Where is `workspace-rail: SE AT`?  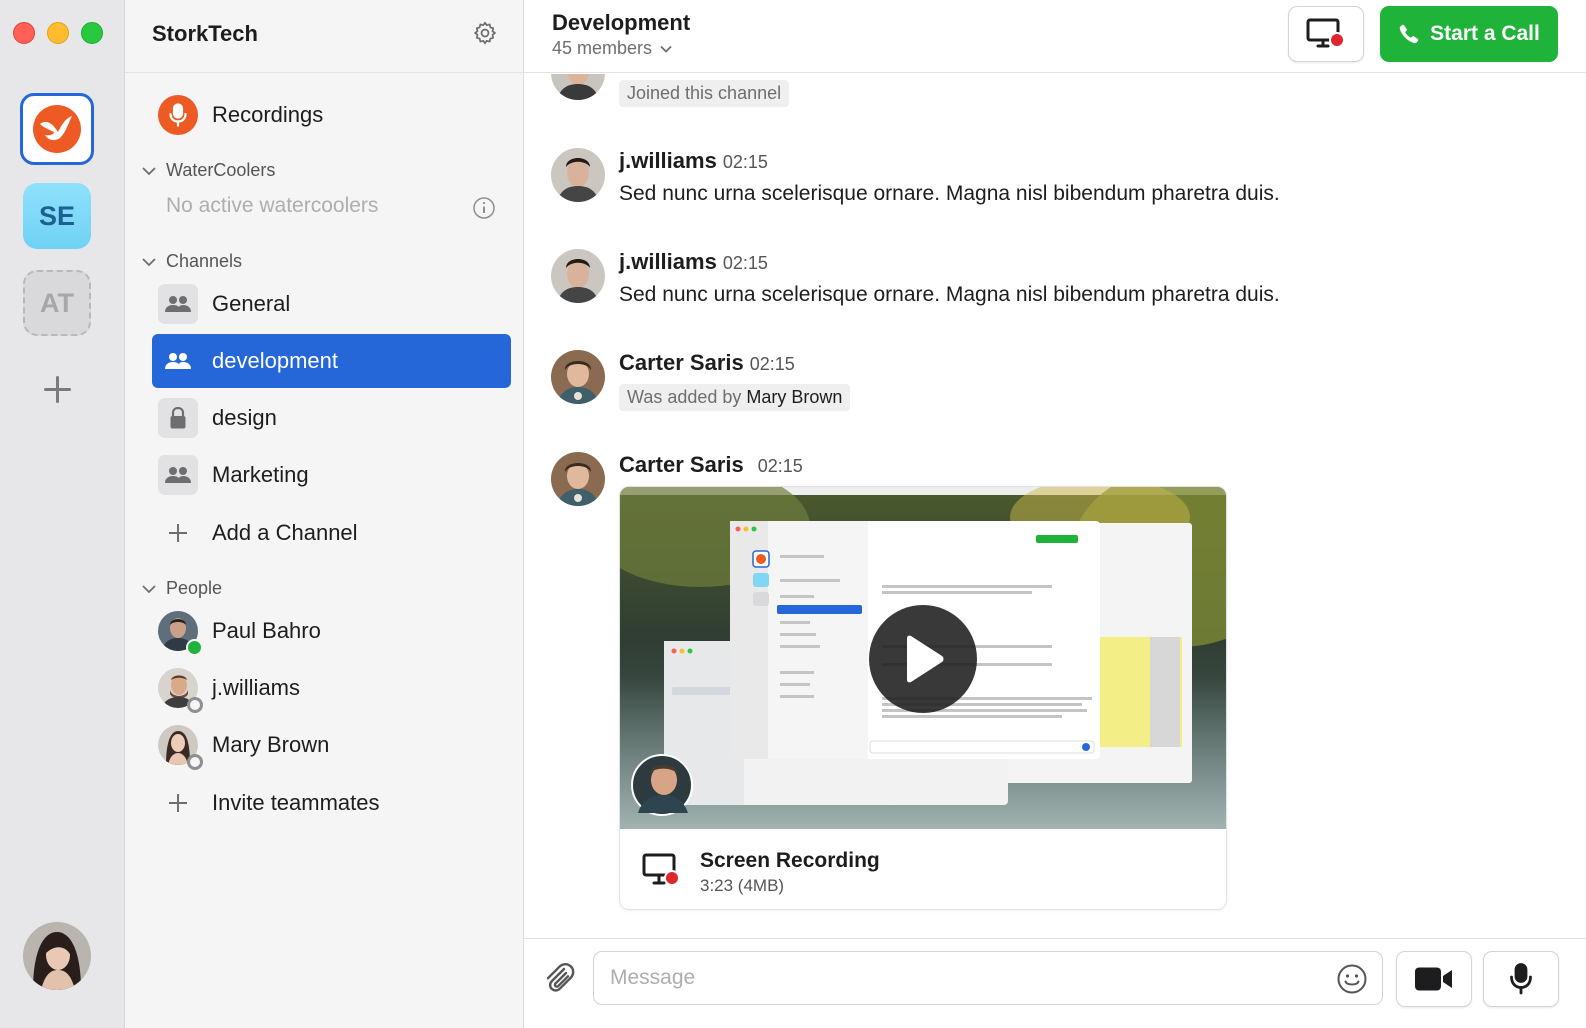
workspace-rail: SE AT is located at coordinates (62, 514).